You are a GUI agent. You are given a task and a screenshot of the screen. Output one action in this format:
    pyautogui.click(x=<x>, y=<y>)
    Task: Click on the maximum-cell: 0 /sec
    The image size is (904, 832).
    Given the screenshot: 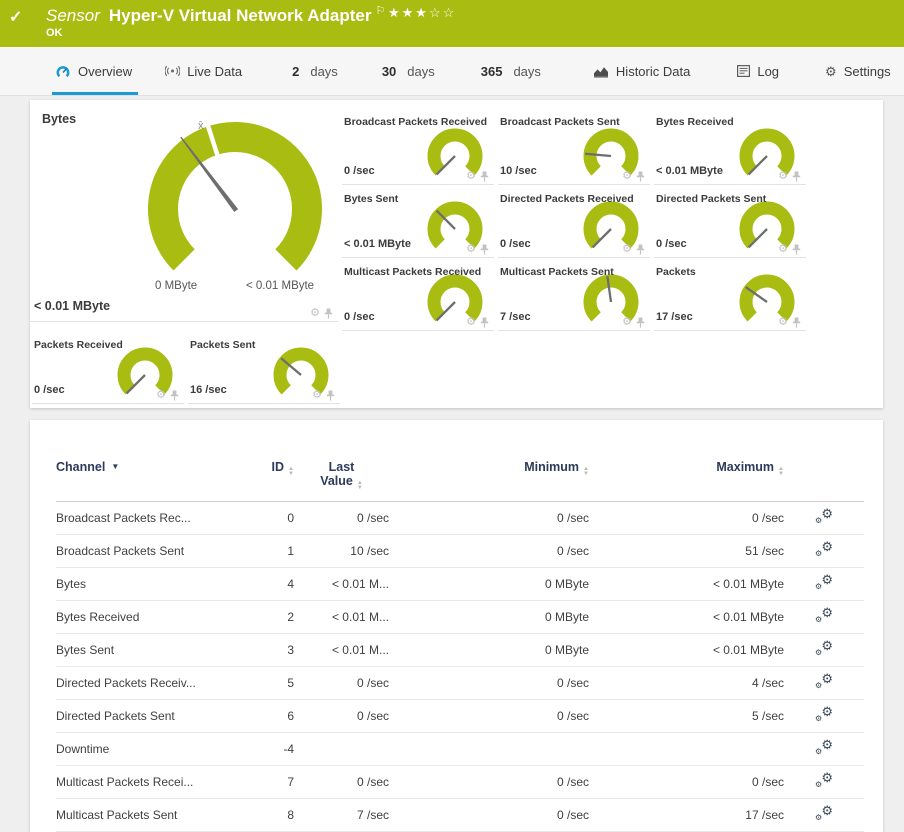 What is the action you would take?
    pyautogui.click(x=686, y=782)
    